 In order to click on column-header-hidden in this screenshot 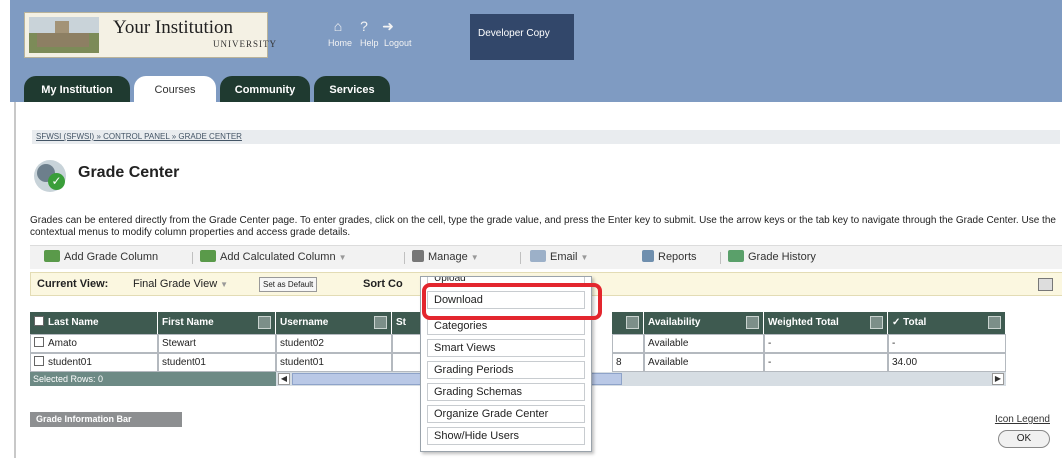, I will do `click(628, 323)`.